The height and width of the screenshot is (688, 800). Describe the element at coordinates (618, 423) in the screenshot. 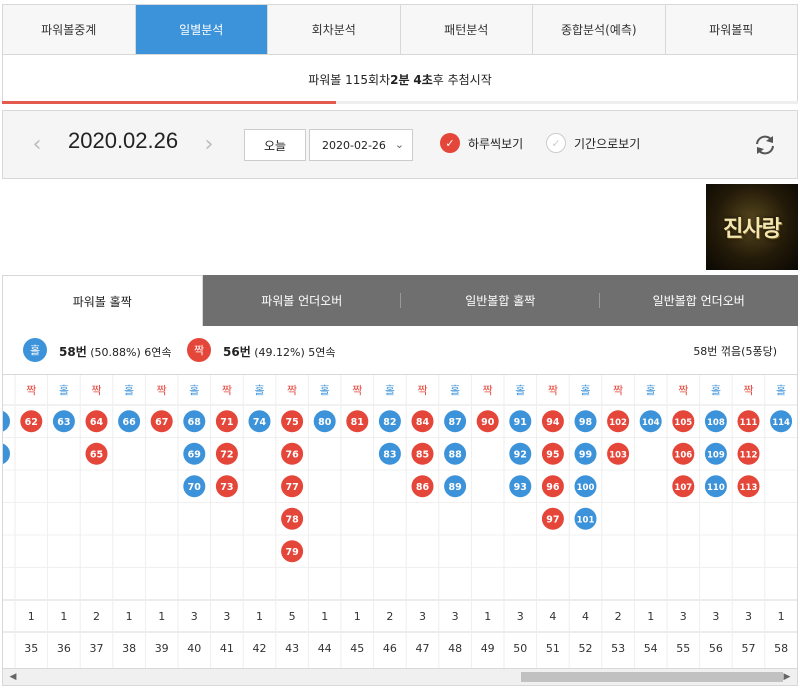

I see `ball-number: 102` at that location.